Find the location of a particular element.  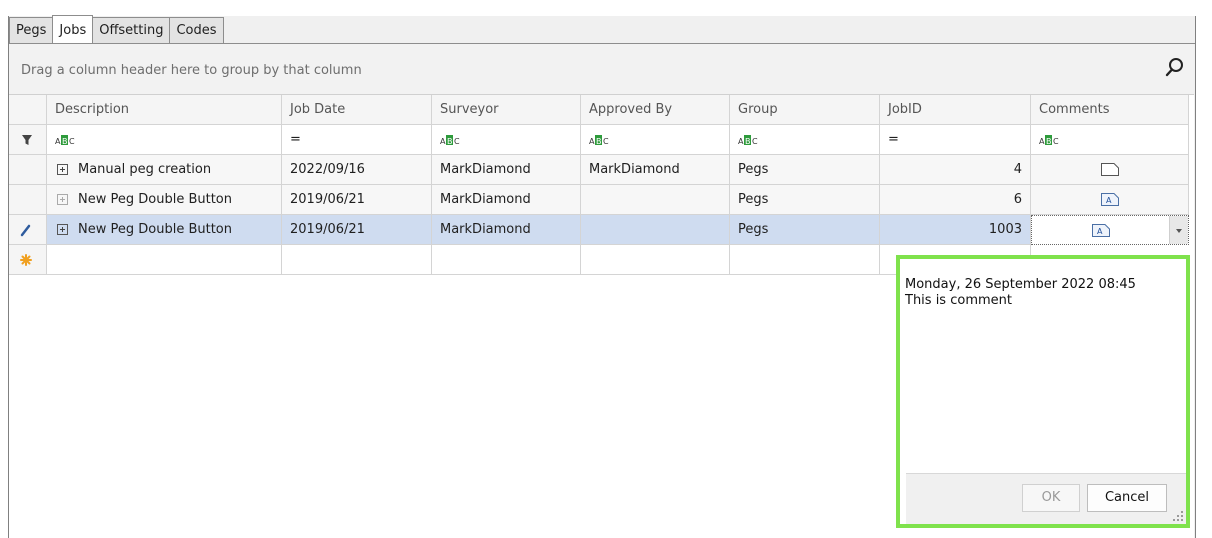

filter-surveyor: ABC is located at coordinates (506, 140).